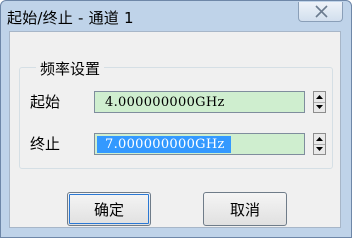 The height and width of the screenshot is (244, 364). What do you see at coordinates (165, 102) in the screenshot?
I see `start-frequency-value: 4.000000000GHz` at bounding box center [165, 102].